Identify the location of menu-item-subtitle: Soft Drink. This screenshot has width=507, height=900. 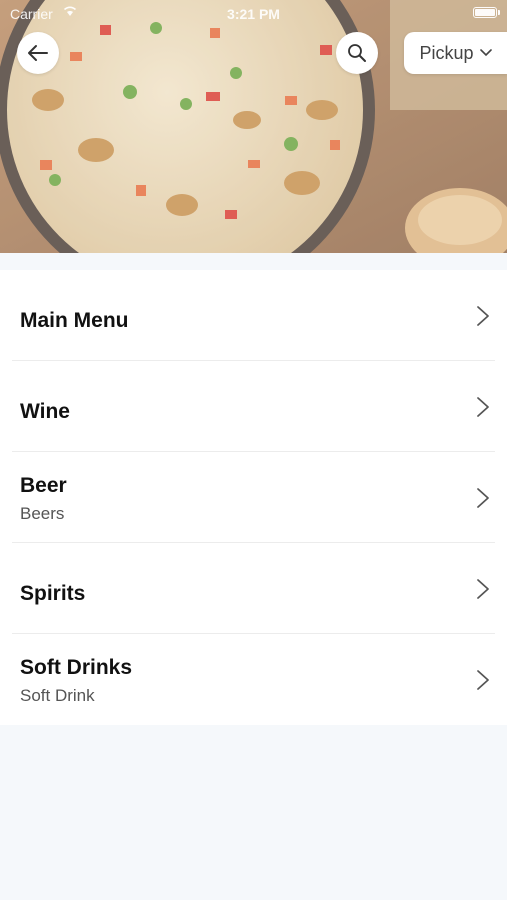
(57, 695).